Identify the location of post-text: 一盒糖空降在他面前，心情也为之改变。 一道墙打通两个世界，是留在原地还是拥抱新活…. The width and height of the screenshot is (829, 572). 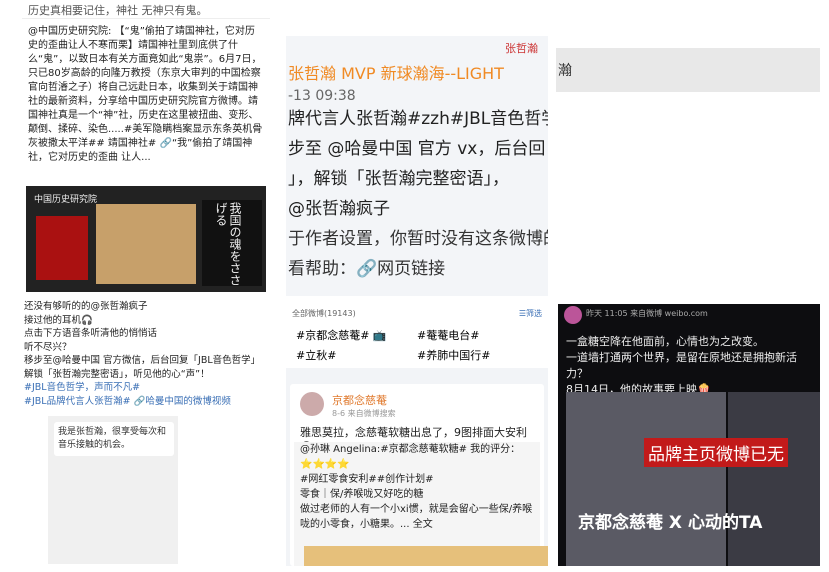
(689, 360).